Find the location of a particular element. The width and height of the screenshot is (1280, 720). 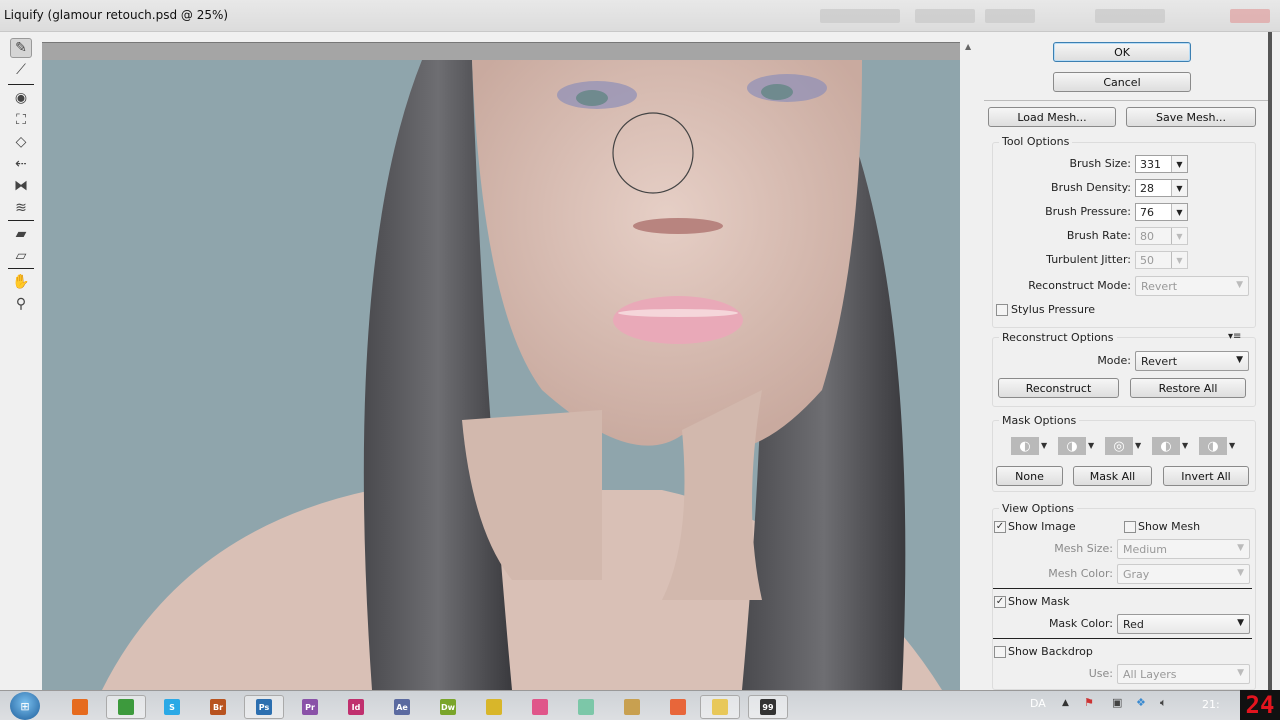

brush-density-input: 28 ▼ is located at coordinates (1161, 188).